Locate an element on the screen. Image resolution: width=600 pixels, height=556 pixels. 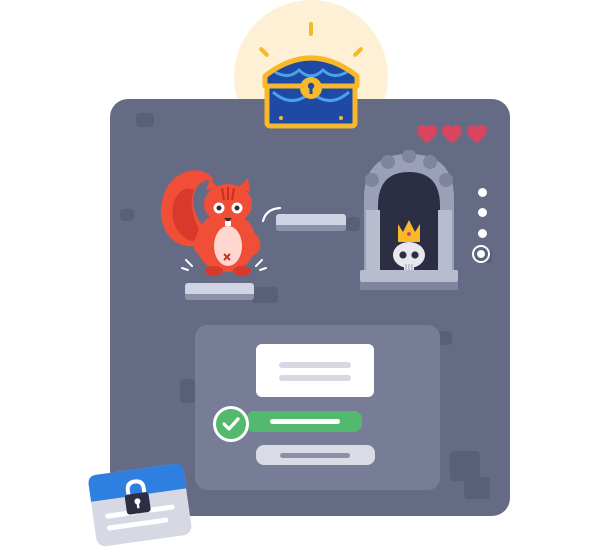
question-card is located at coordinates (315, 370).